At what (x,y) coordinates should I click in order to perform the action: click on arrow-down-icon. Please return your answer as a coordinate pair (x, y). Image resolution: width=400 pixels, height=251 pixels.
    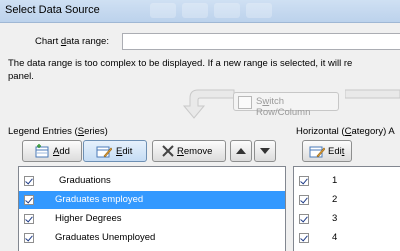
    Looking at the image, I should click on (265, 151).